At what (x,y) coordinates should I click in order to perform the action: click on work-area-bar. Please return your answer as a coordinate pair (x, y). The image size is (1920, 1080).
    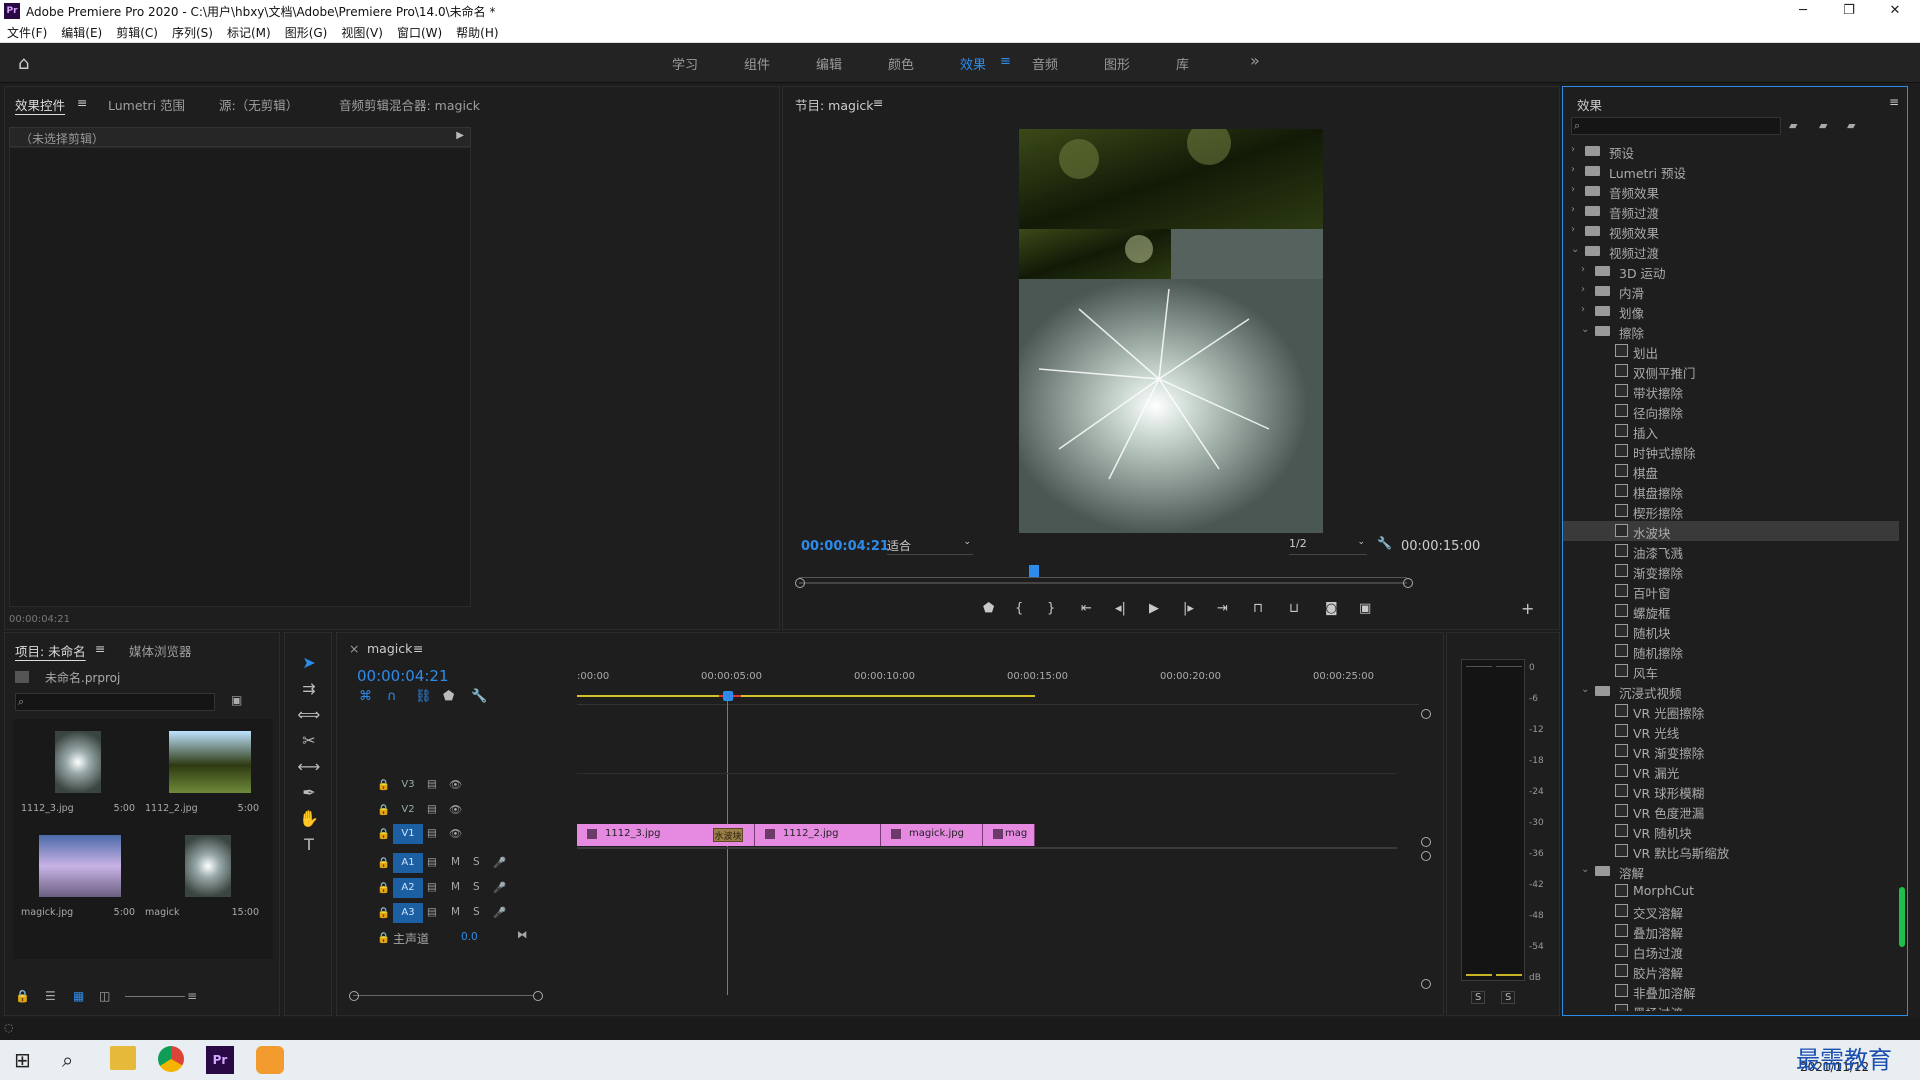
    Looking at the image, I should click on (806, 696).